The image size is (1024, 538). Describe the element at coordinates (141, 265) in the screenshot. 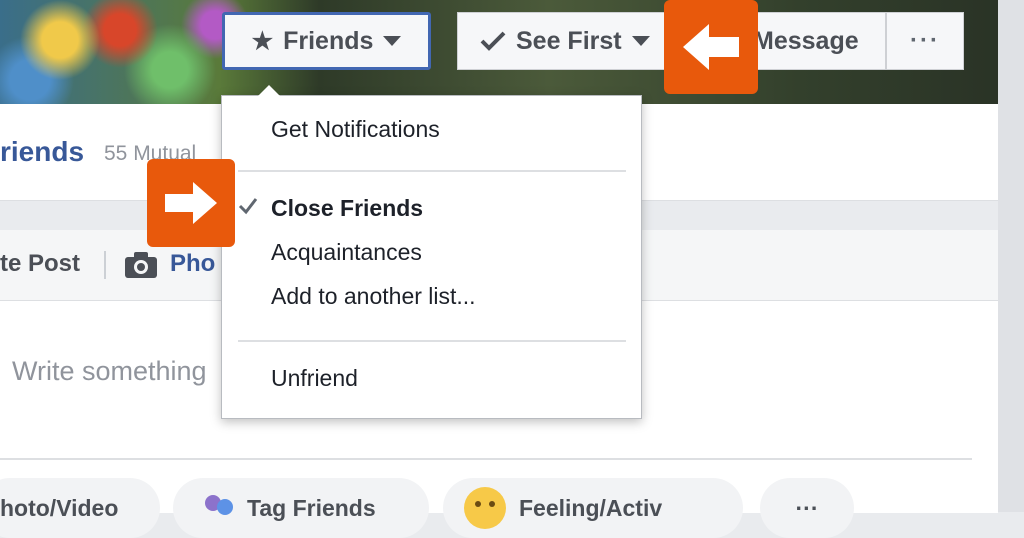

I see `camera-icon` at that location.